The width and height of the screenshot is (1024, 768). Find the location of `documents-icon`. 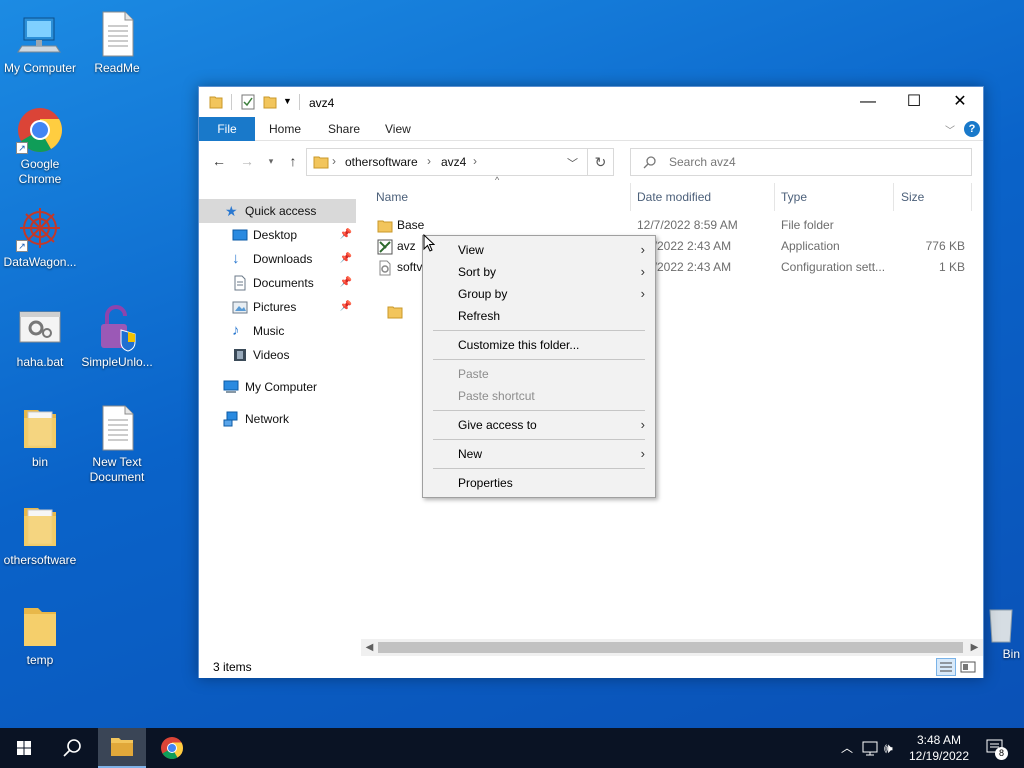

documents-icon is located at coordinates (240, 283).